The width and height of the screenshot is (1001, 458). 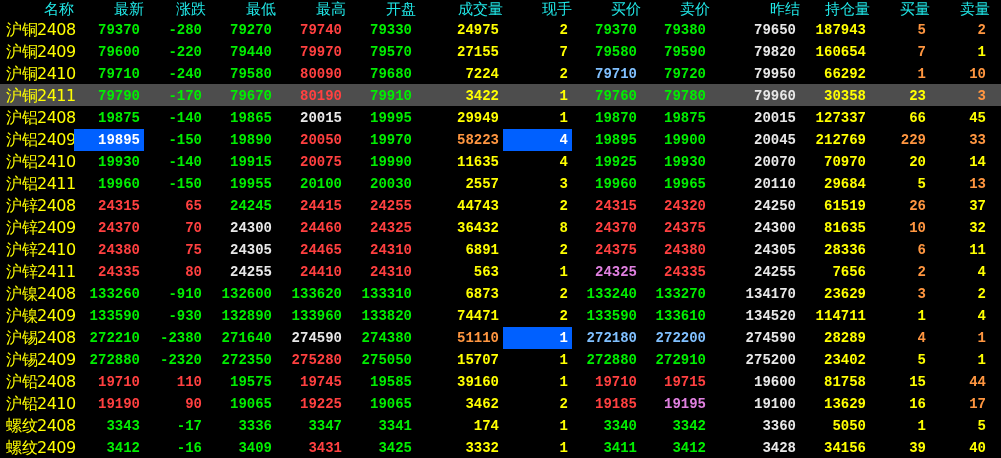 I want to click on column-header: 成交量, so click(x=459, y=9).